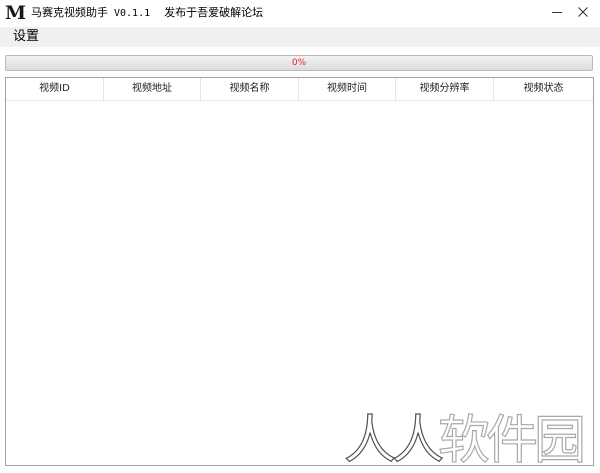 The image size is (600, 473). I want to click on svg-text: 软件园, so click(510, 438).